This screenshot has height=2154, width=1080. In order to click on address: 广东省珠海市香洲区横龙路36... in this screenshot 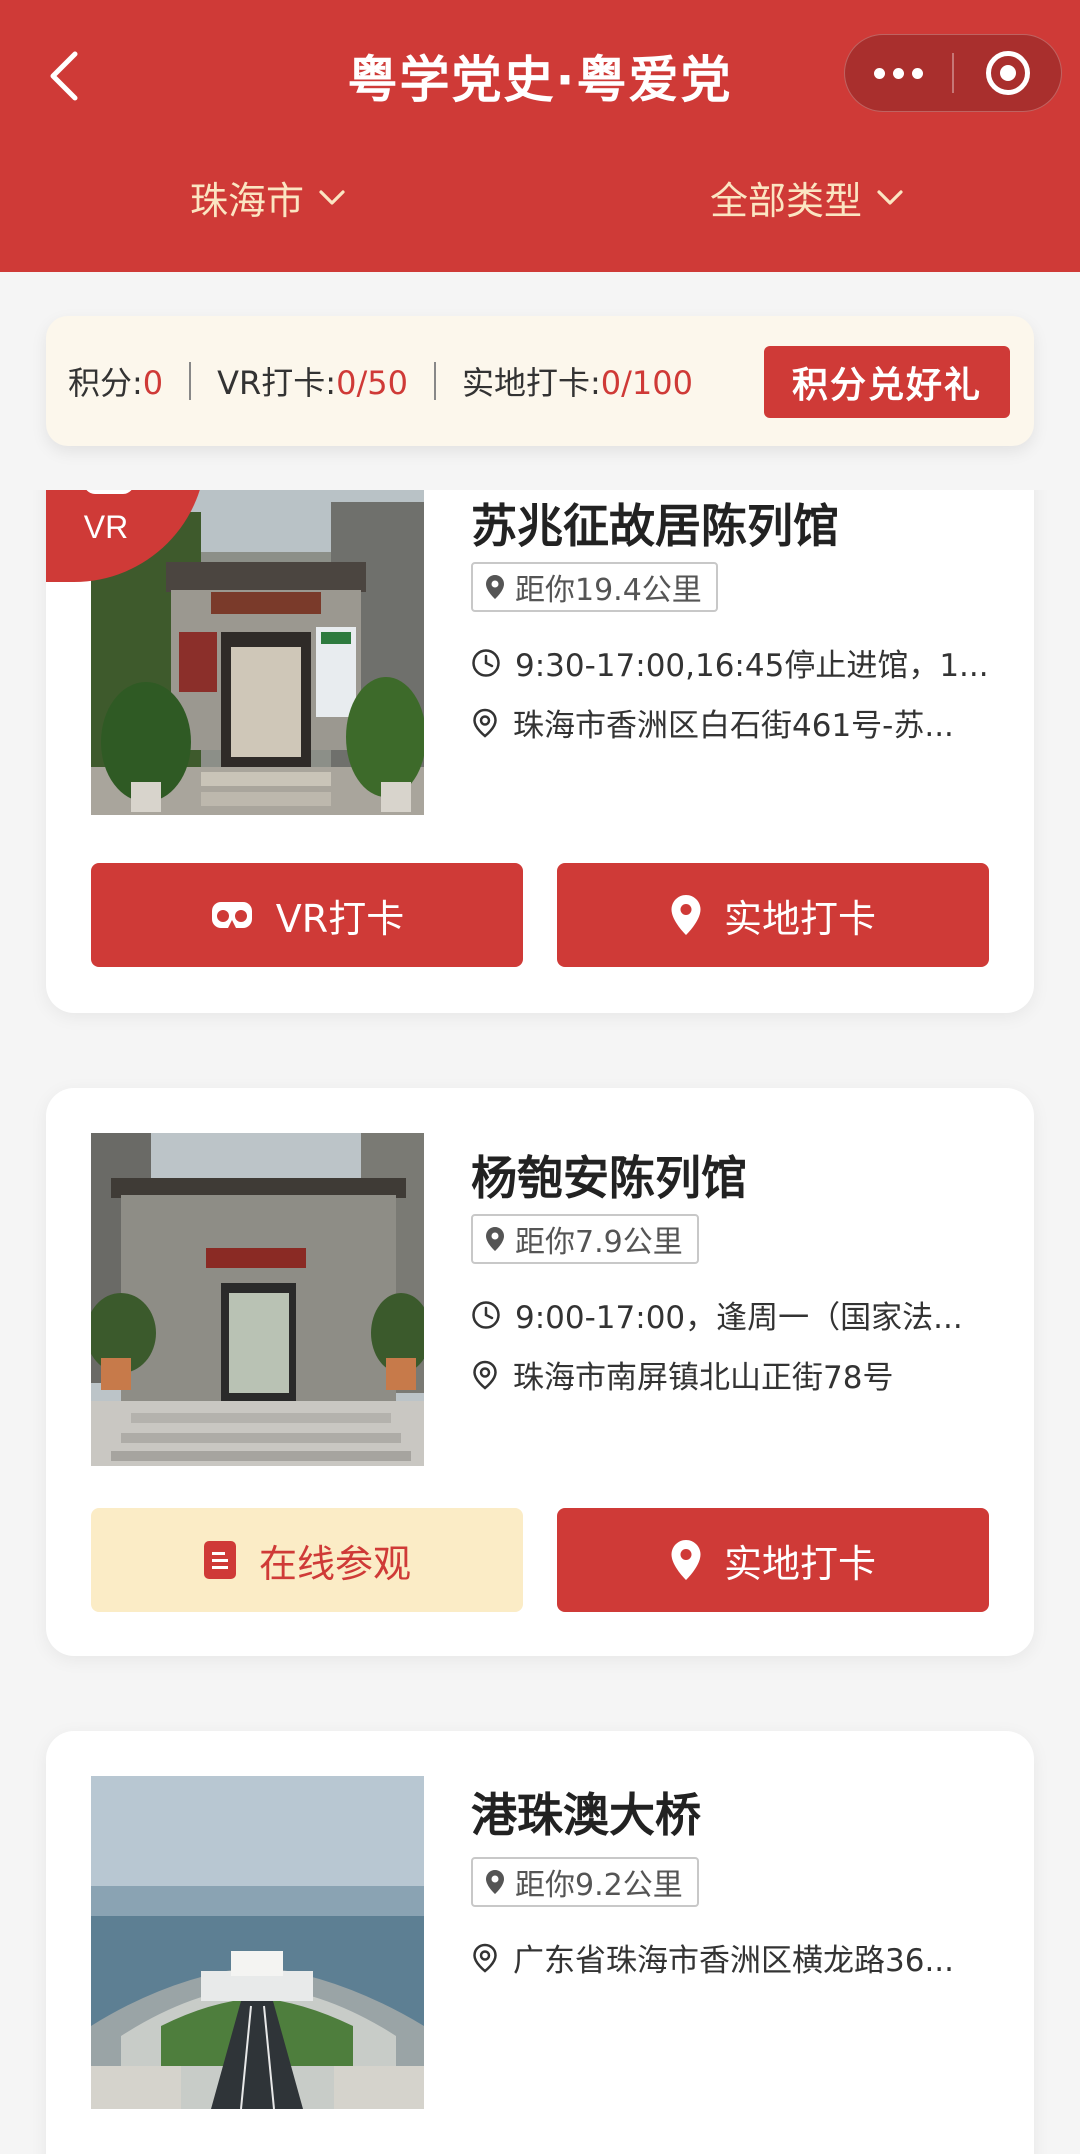, I will do `click(731, 1957)`.